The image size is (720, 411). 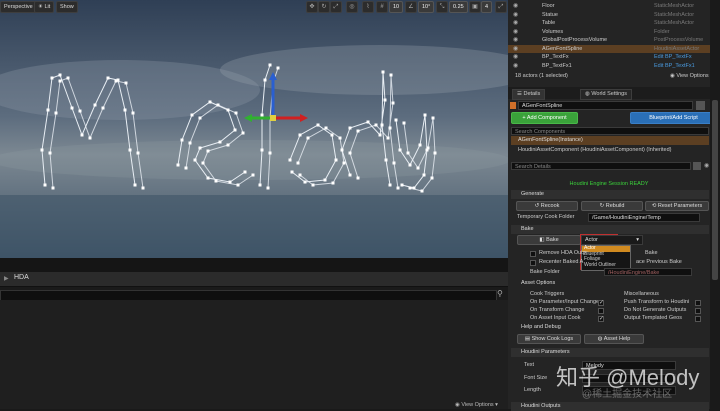 What do you see at coordinates (529, 94) in the screenshot?
I see `tab-details: ☰ Details` at bounding box center [529, 94].